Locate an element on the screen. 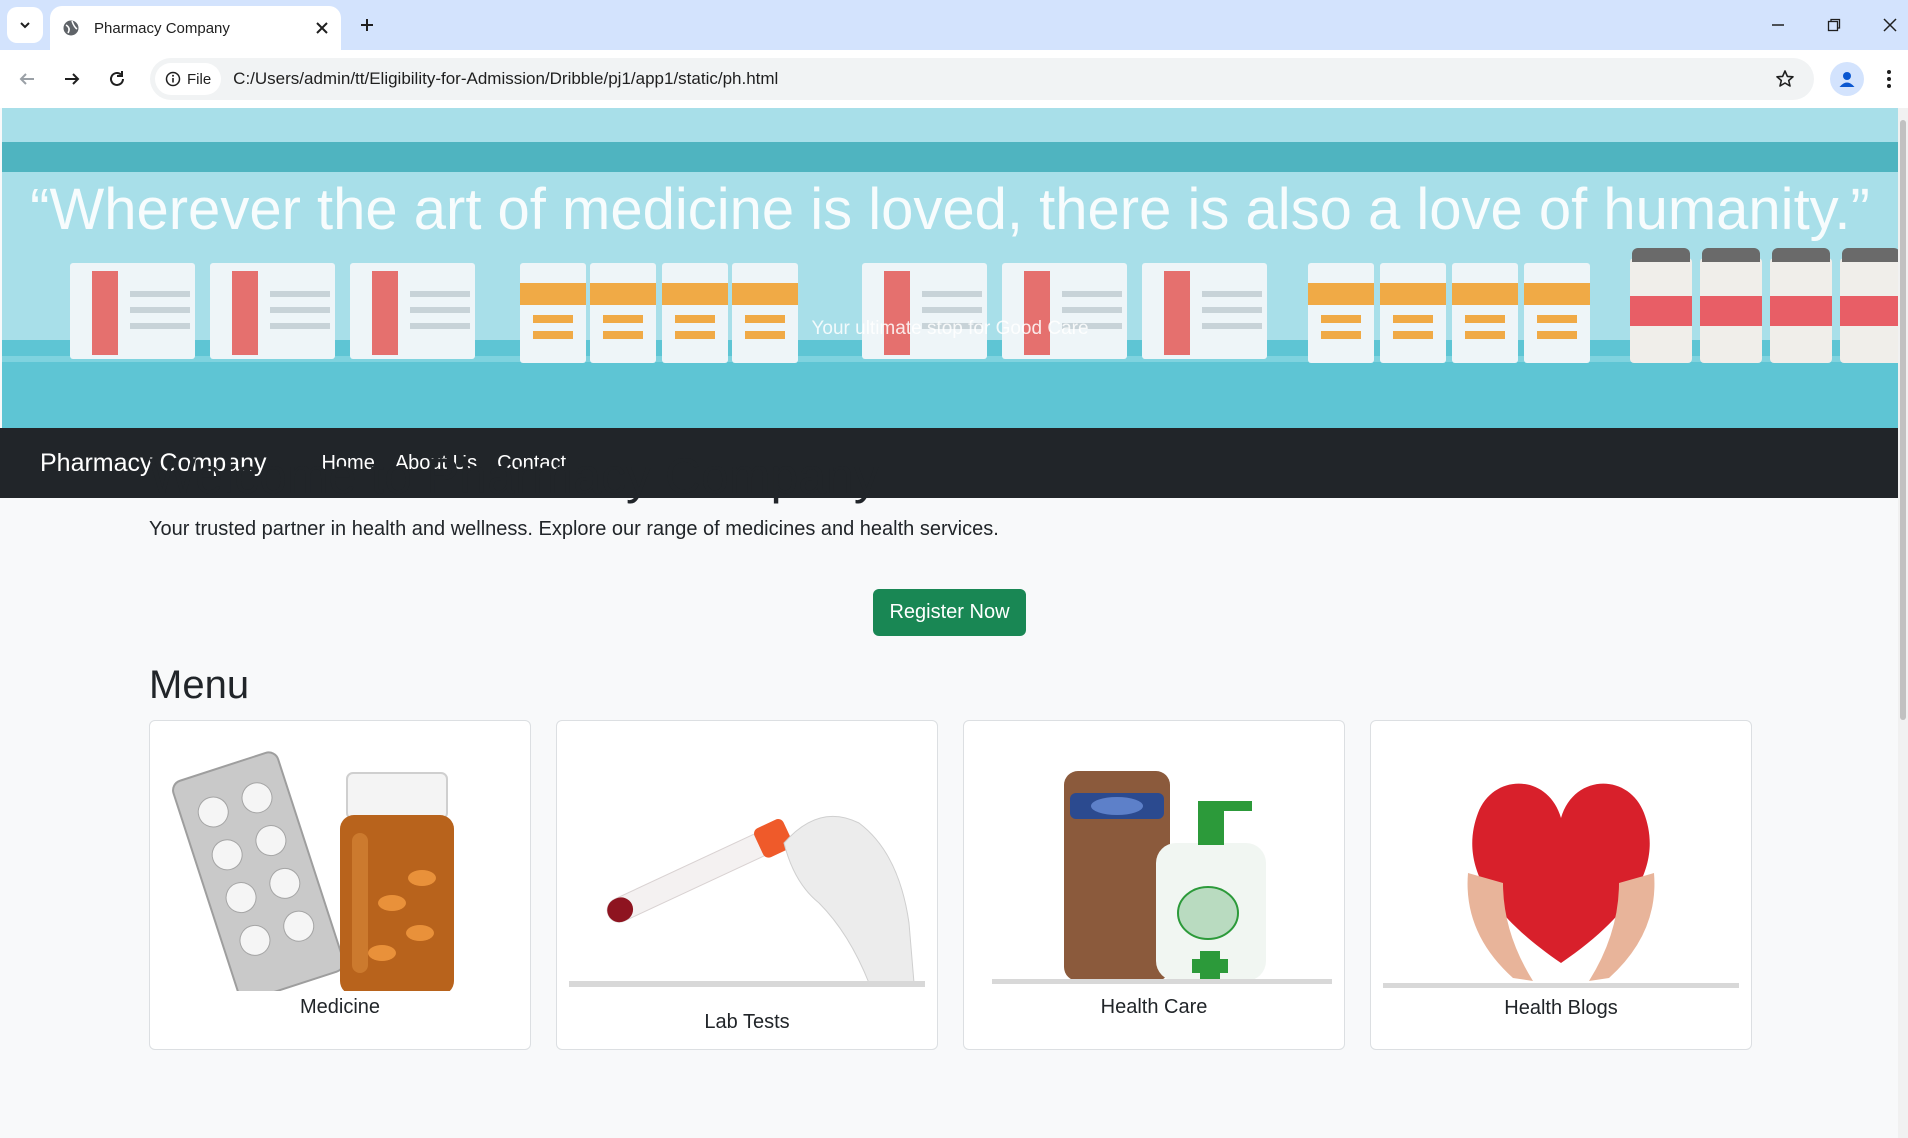  menu-card-medicine: Medicine is located at coordinates (340, 885).